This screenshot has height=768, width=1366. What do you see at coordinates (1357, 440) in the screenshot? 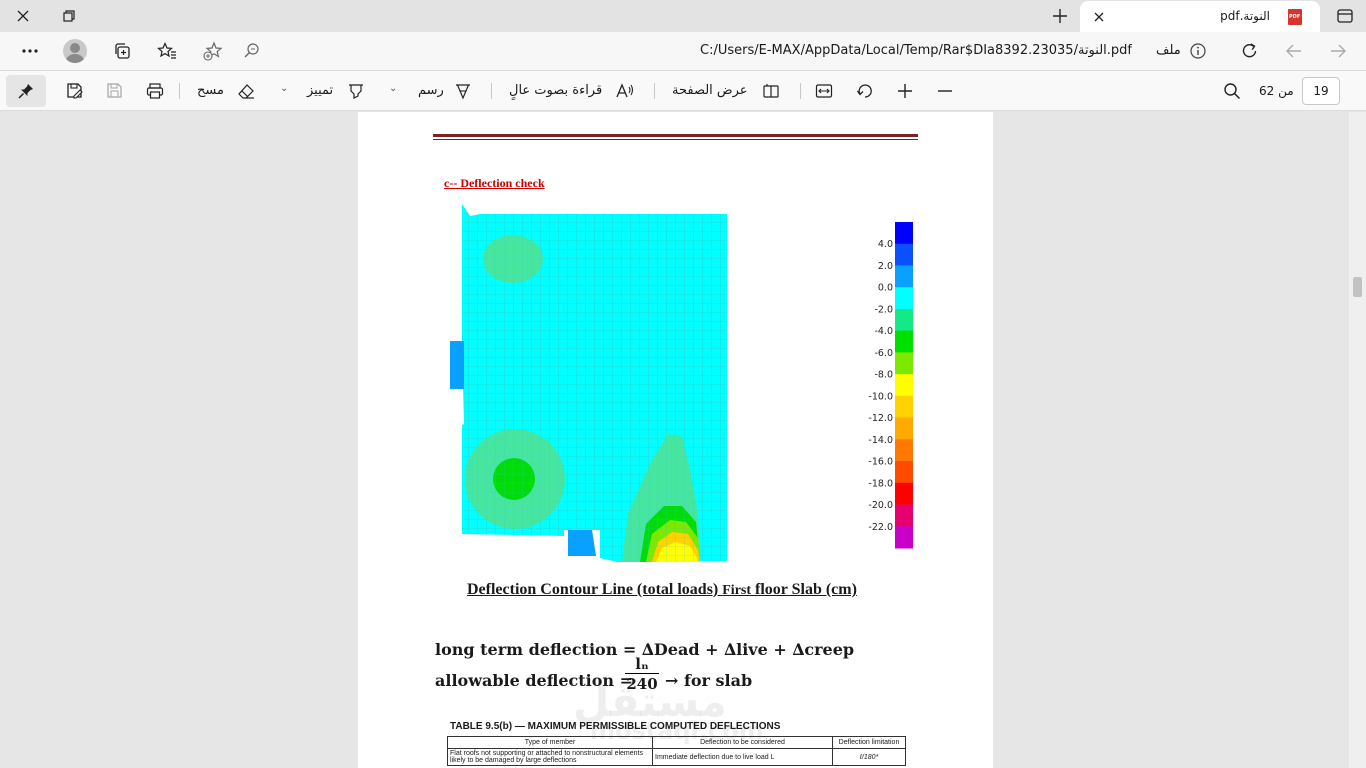
I see `vertical-scrollbar` at bounding box center [1357, 440].